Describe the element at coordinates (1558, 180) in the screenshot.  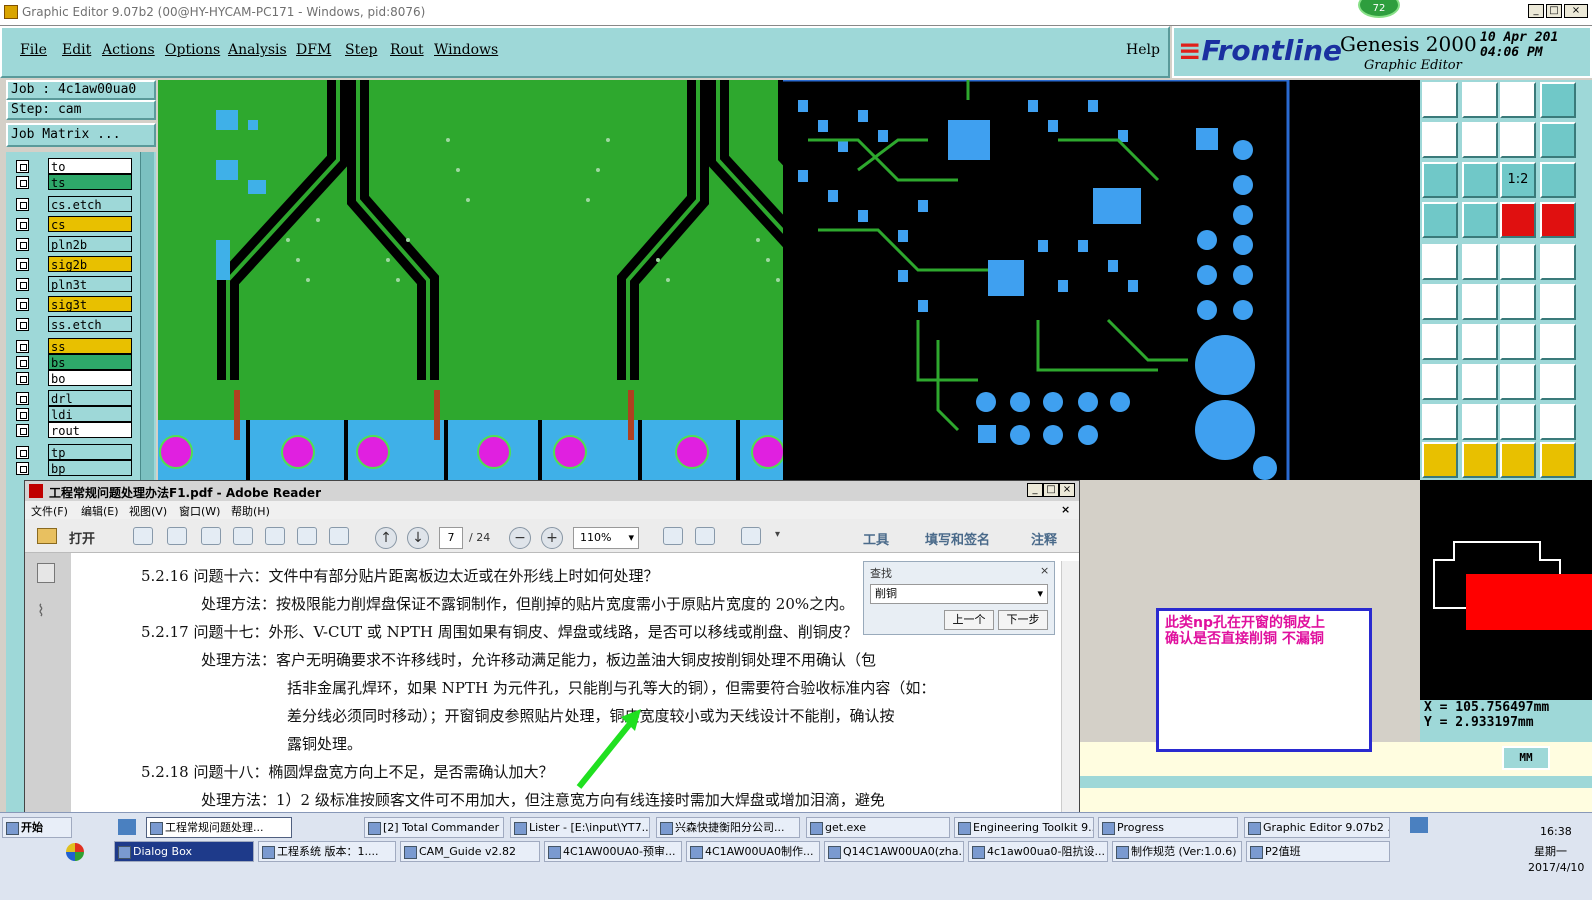
I see `tool-help-icon` at that location.